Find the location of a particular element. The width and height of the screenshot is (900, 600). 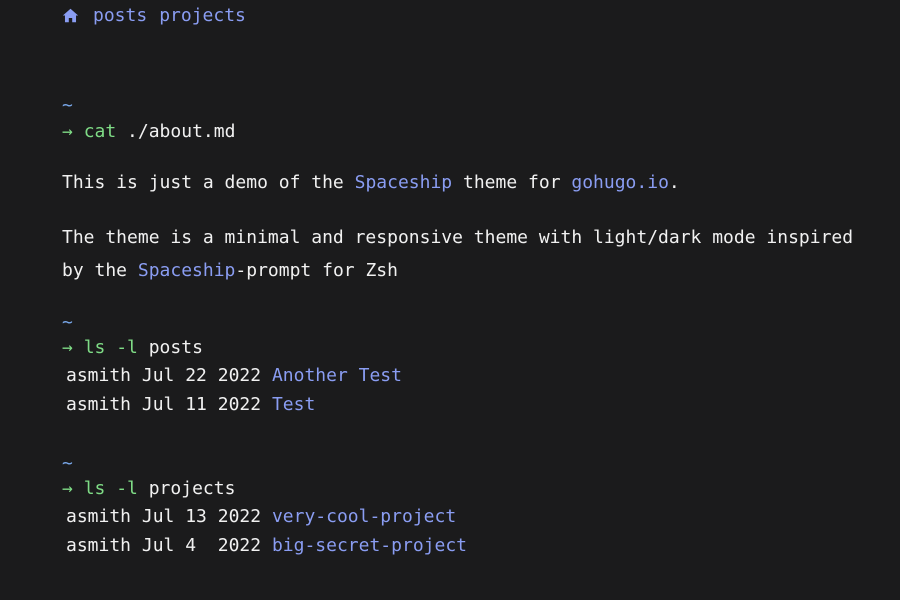

prompt-line-projects: → ls -l projects is located at coordinates (148, 489).